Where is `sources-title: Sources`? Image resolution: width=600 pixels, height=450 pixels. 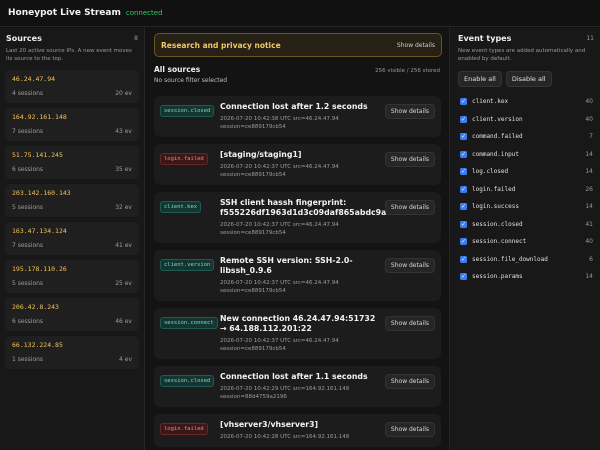 sources-title: Sources is located at coordinates (24, 38).